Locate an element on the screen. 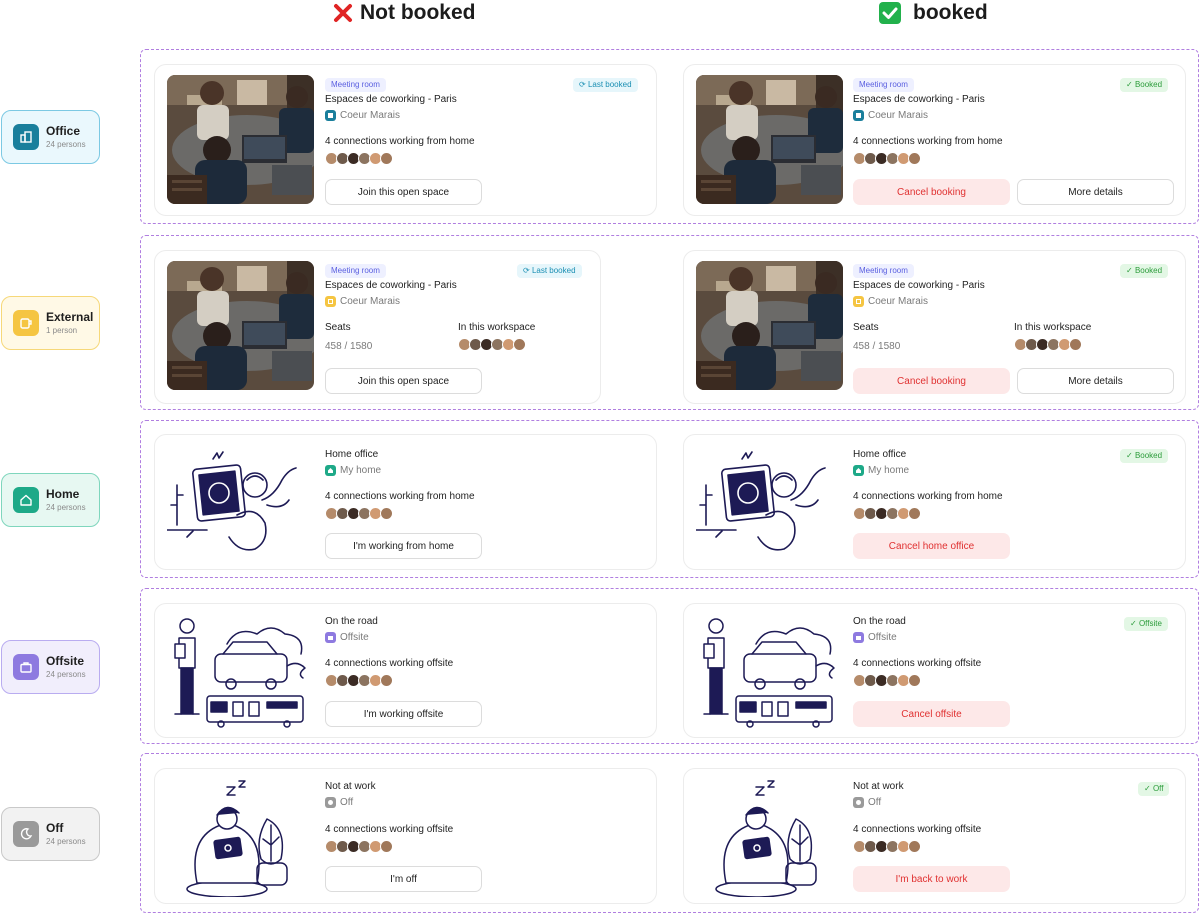  cancel-offsite-button: Cancel offsite is located at coordinates (931, 714).